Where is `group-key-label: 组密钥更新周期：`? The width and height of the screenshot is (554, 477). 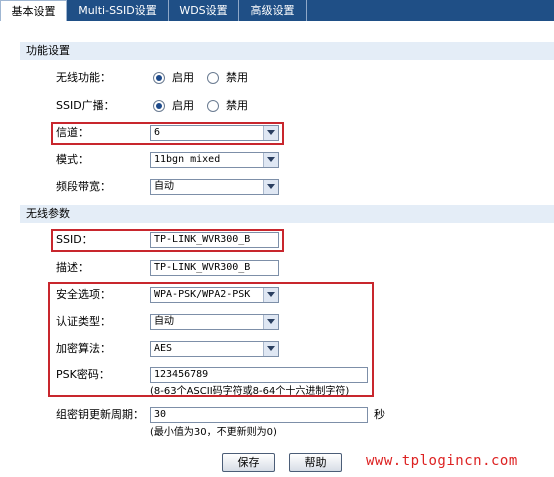
group-key-label: 组密钥更新周期： is located at coordinates (100, 414).